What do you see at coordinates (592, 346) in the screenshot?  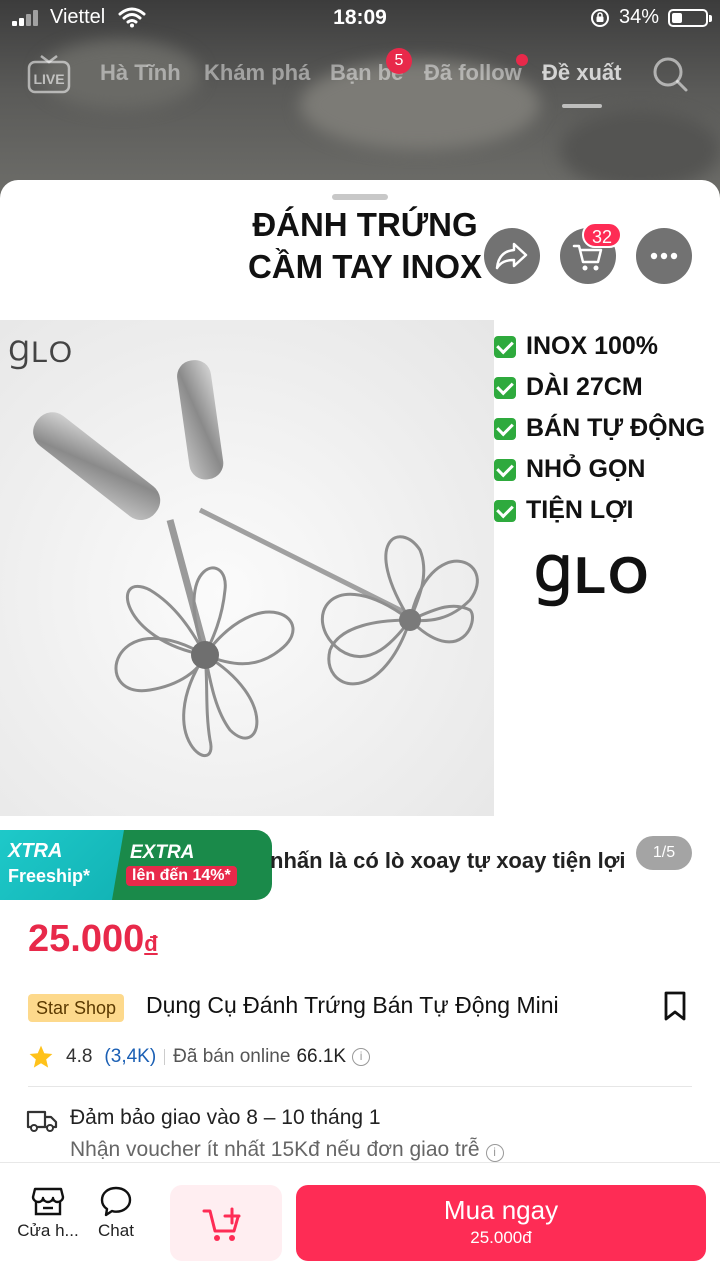 I see `feature-text: INOX 100%` at bounding box center [592, 346].